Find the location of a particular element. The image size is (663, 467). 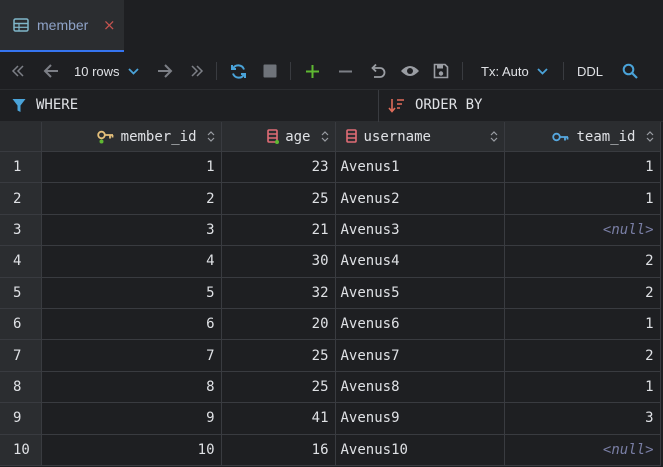

order-by-filter: ORDER BY is located at coordinates (435, 105).